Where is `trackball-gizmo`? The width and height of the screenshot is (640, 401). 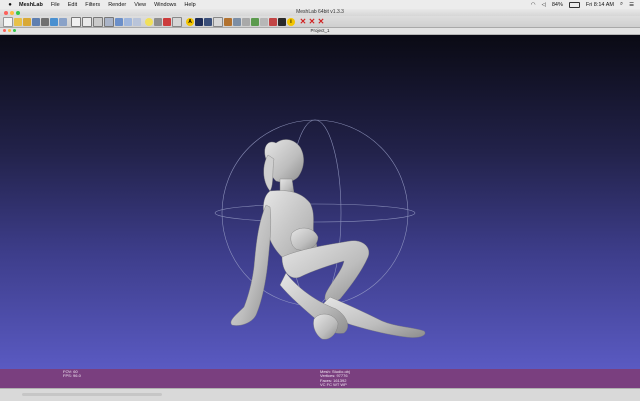
trackball-gizmo is located at coordinates (315, 213).